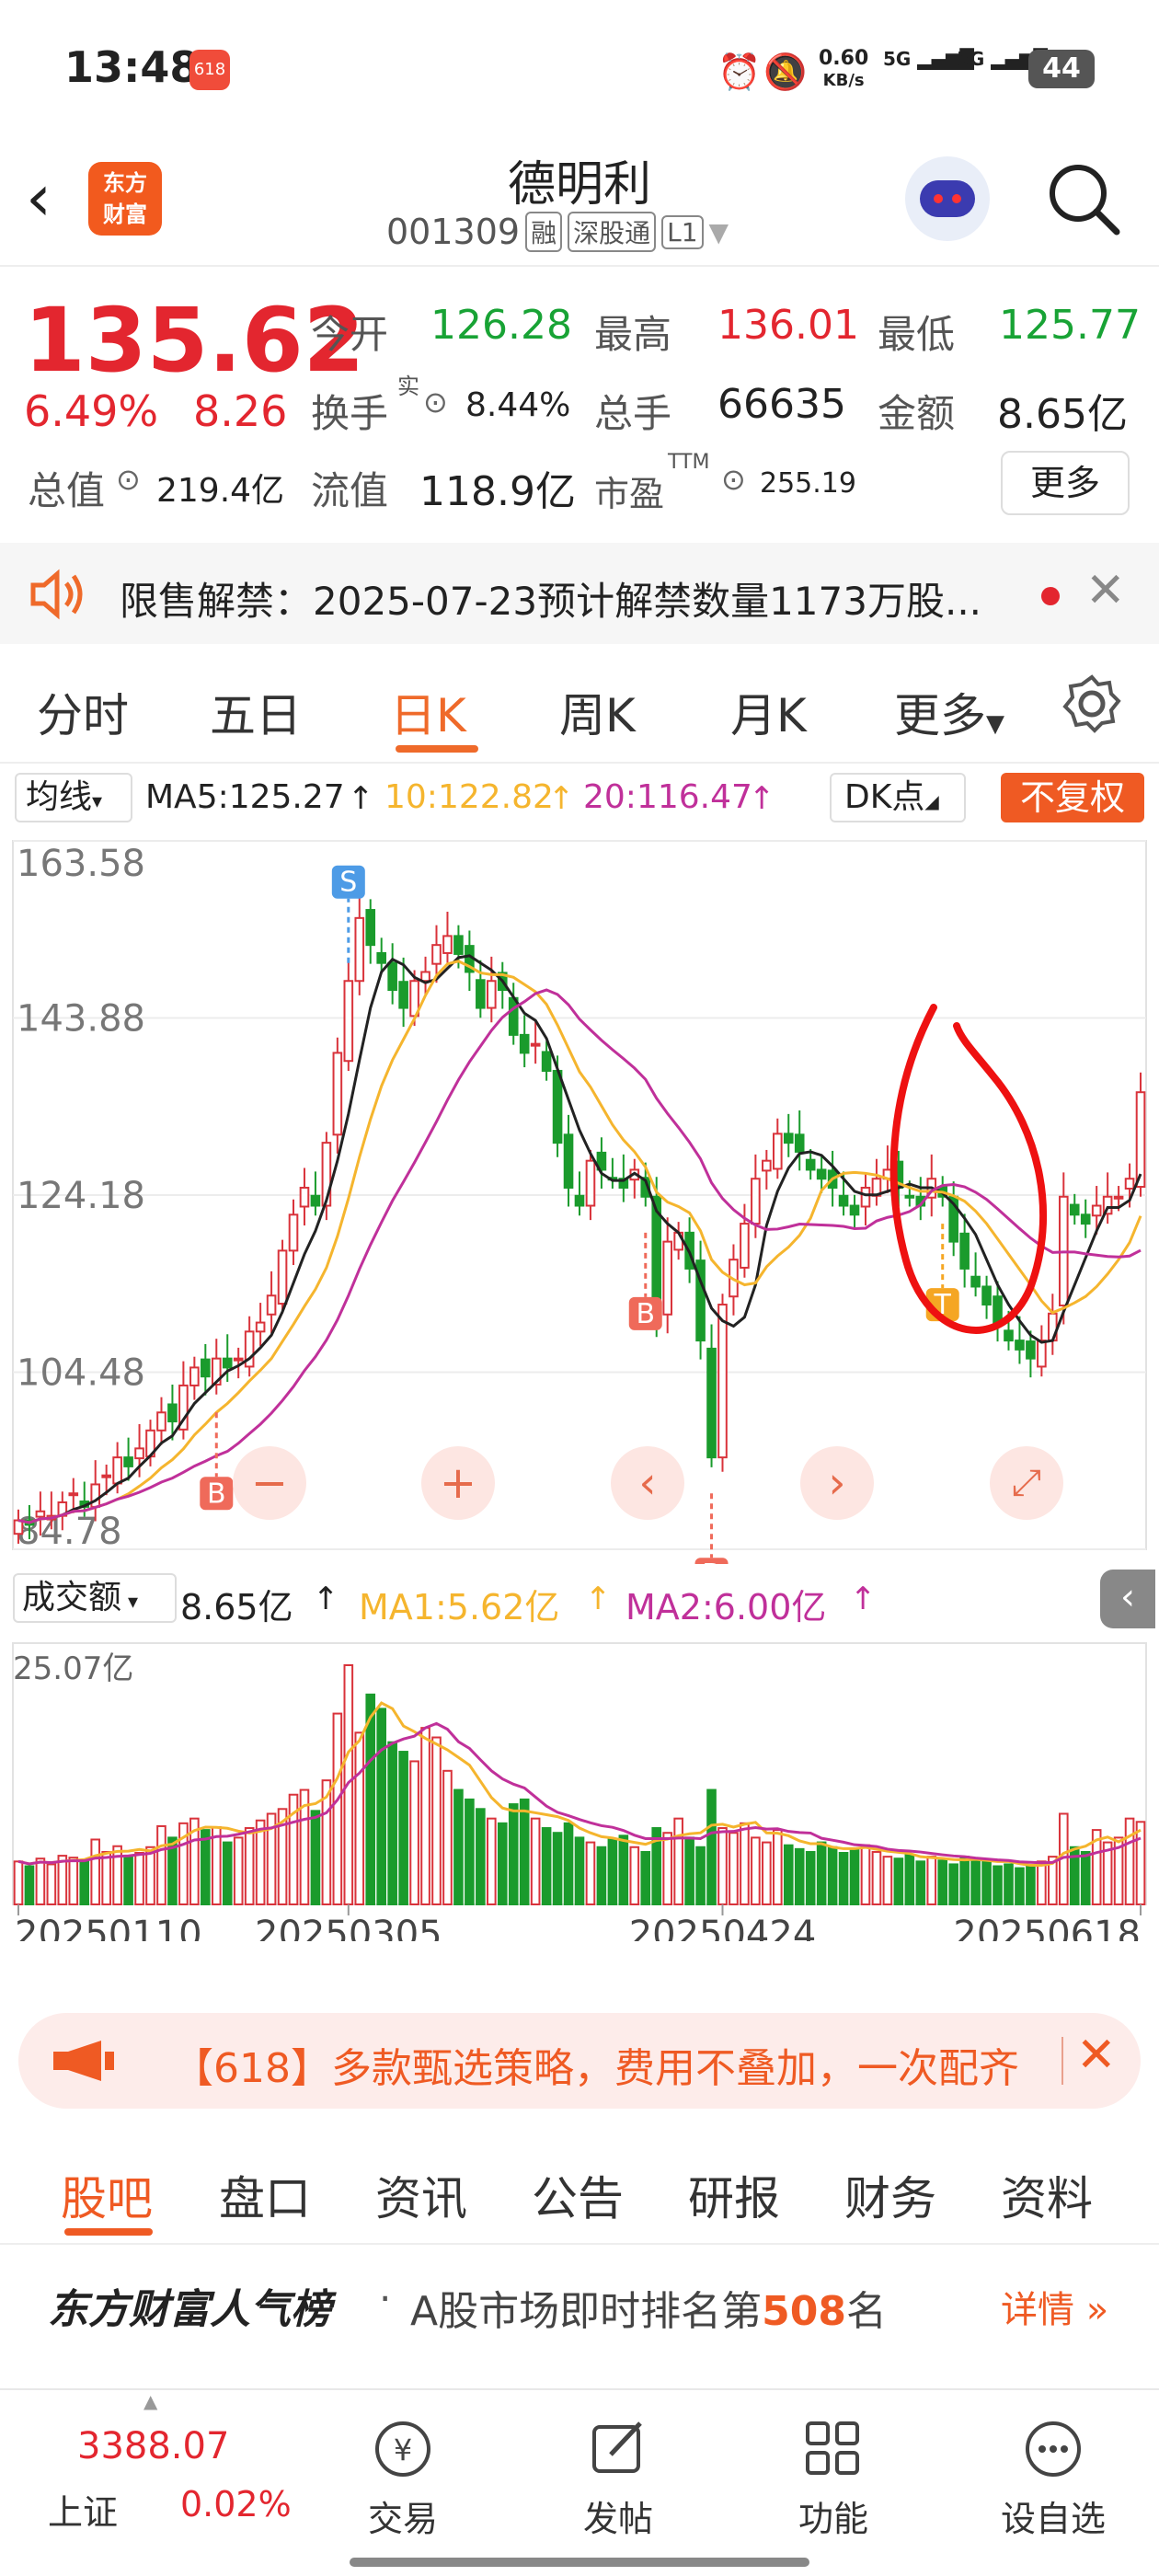 The image size is (1159, 2576). Describe the element at coordinates (1072, 797) in the screenshot. I see `adjust-button: 不复权` at that location.